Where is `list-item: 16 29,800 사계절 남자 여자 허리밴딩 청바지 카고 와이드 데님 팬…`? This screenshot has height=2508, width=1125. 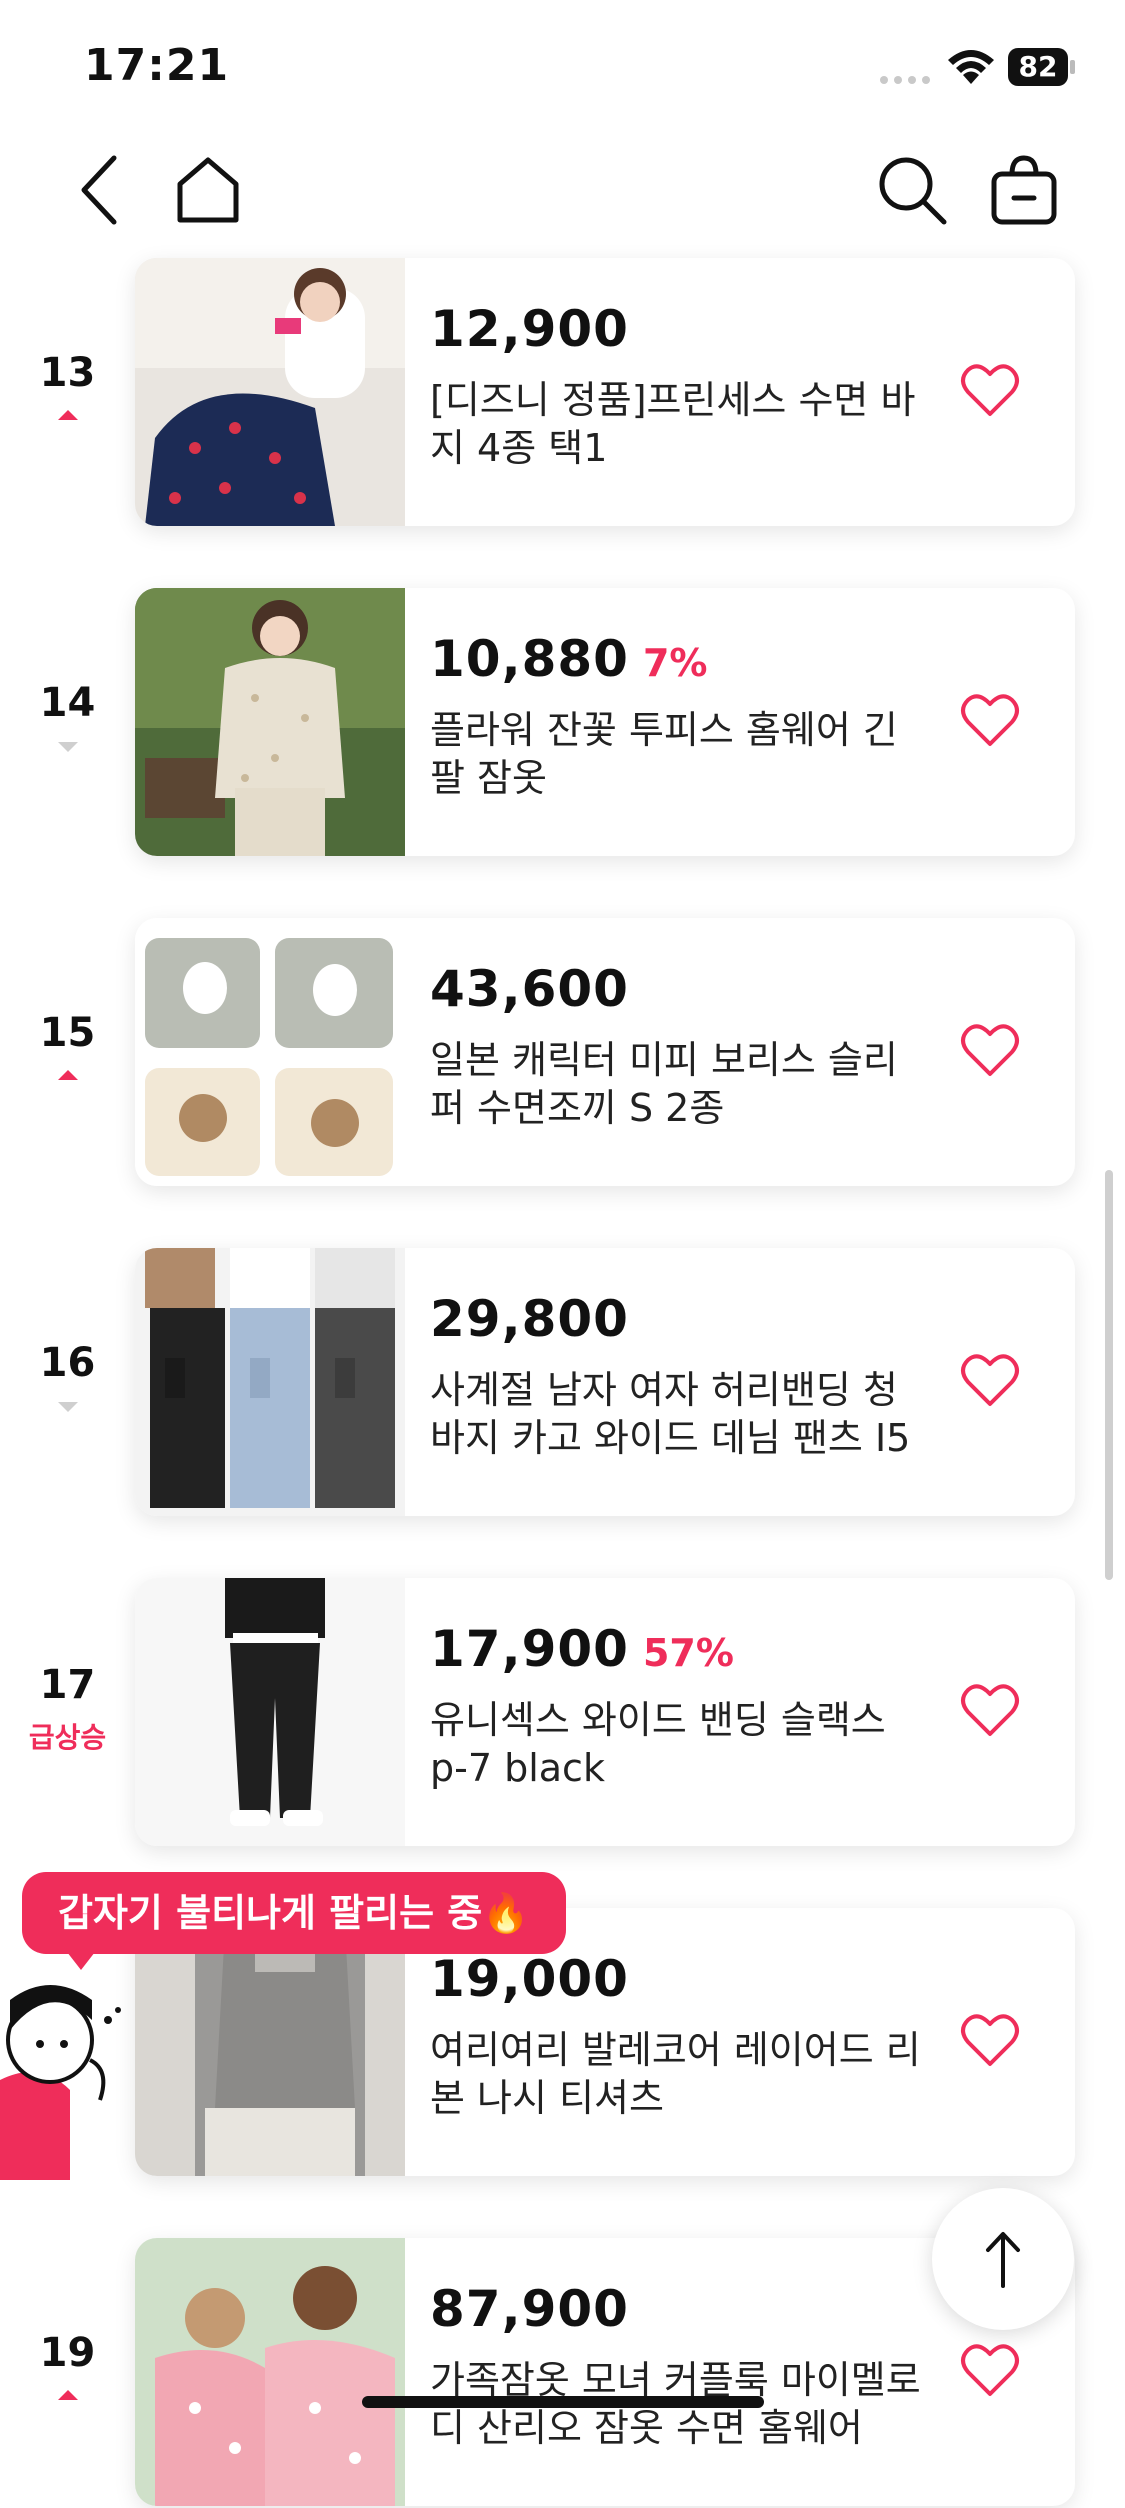 list-item: 16 29,800 사계절 남자 여자 허리밴딩 청바지 카고 와이드 데님 팬… is located at coordinates (562, 1383).